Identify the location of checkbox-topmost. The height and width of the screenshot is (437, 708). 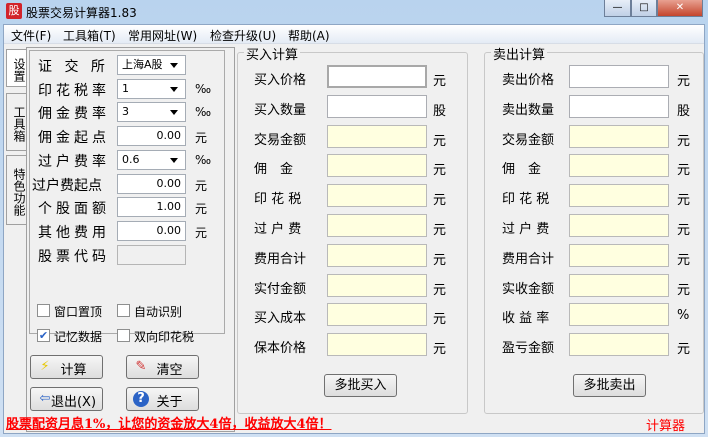
(43, 310).